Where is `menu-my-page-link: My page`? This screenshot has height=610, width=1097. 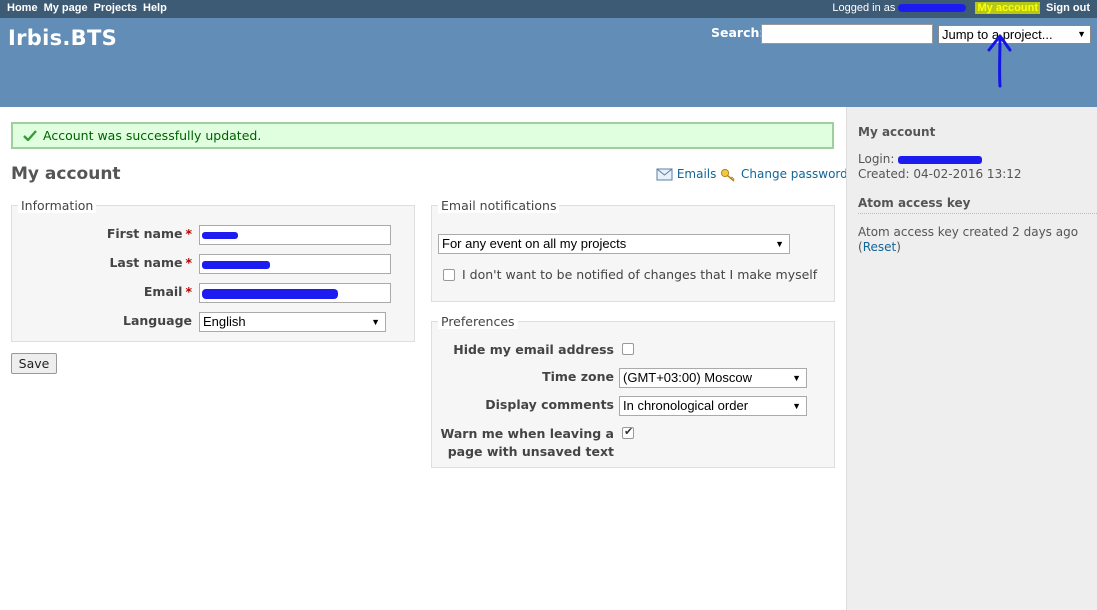
menu-my-page-link: My page is located at coordinates (66, 8).